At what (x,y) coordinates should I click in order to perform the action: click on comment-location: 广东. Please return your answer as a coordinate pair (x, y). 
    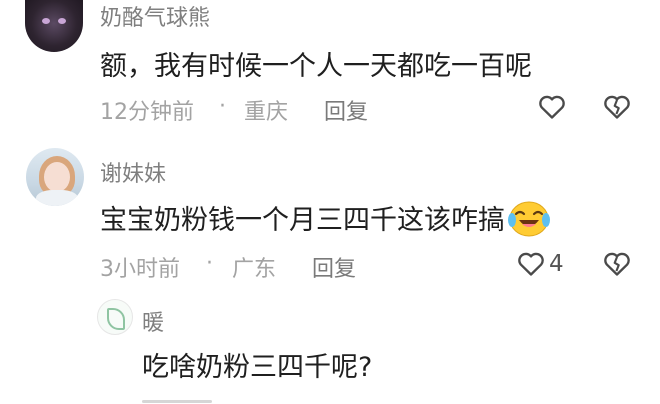
    Looking at the image, I should click on (254, 269).